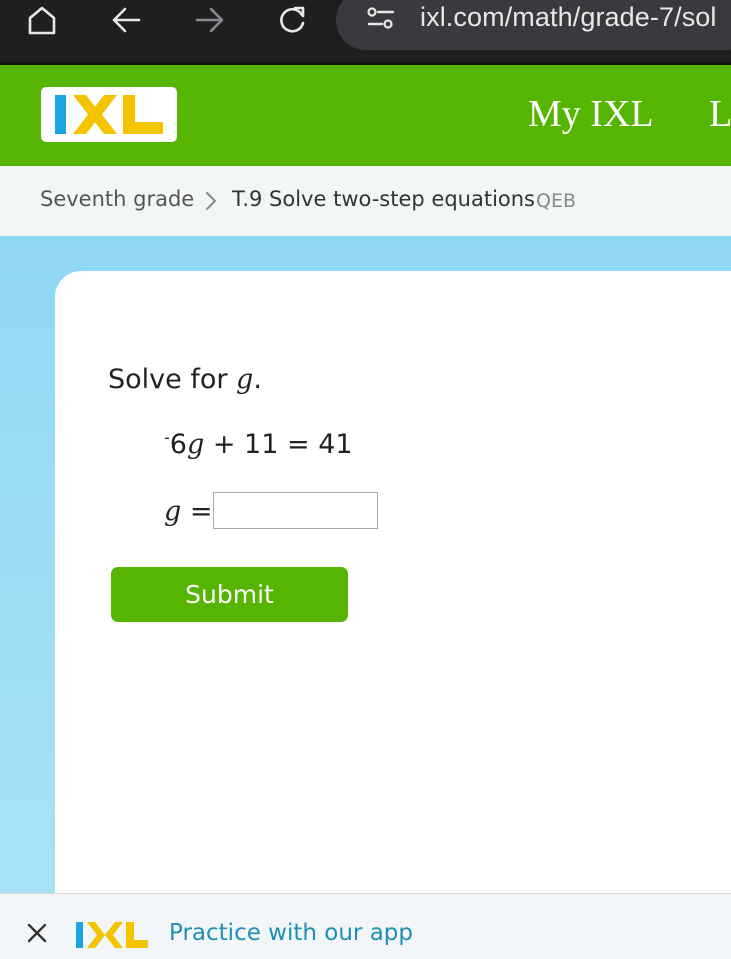 The image size is (731, 959). I want to click on equation: -6g + 11 = 41, so click(258, 444).